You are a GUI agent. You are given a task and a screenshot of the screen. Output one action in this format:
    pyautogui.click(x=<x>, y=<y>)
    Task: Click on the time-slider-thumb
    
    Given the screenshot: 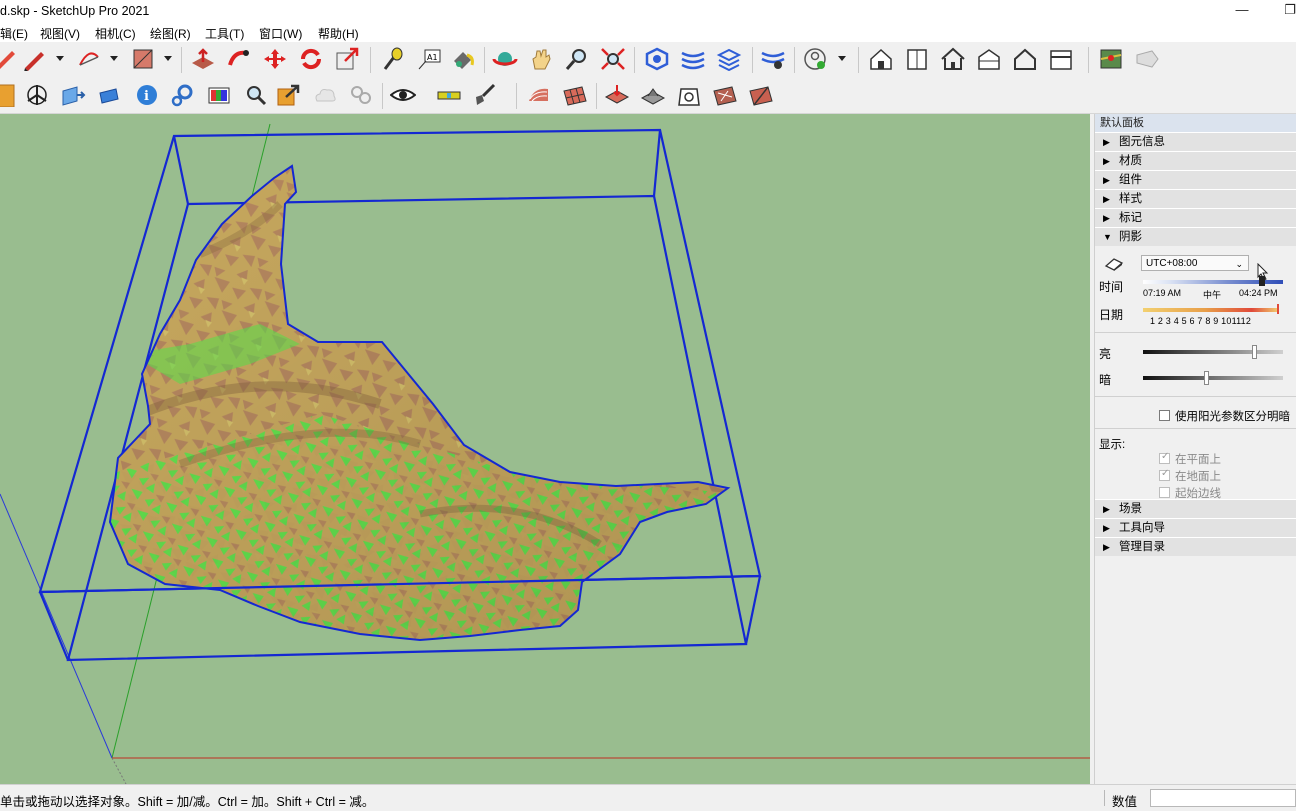 What is the action you would take?
    pyautogui.click(x=1262, y=281)
    